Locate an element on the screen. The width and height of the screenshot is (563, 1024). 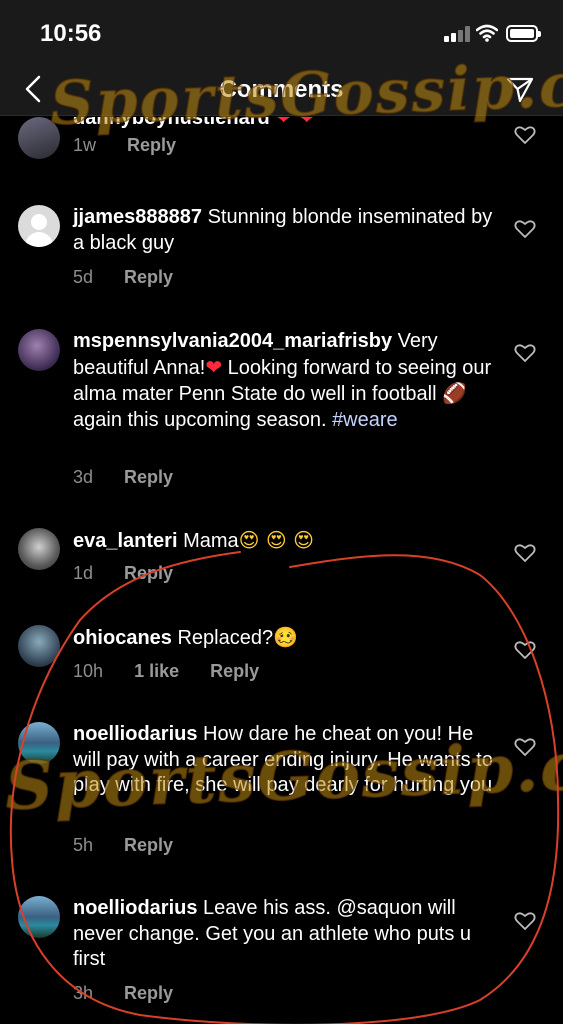
comment-time: 1w is located at coordinates (85, 145).